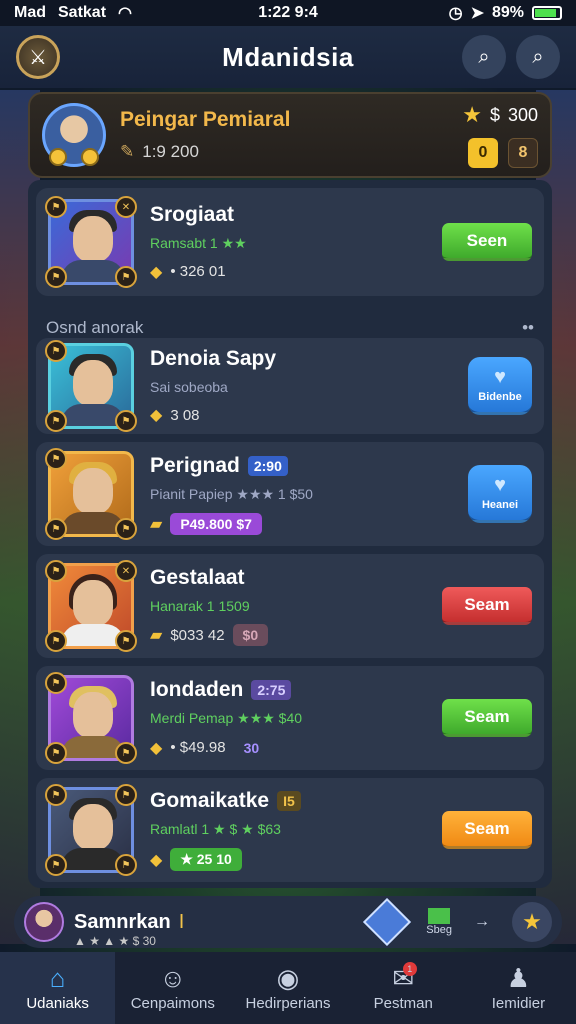  Describe the element at coordinates (215, 829) in the screenshot. I see `item-subtitle: Ramlatl 1 ★ $ ★ $63` at that location.